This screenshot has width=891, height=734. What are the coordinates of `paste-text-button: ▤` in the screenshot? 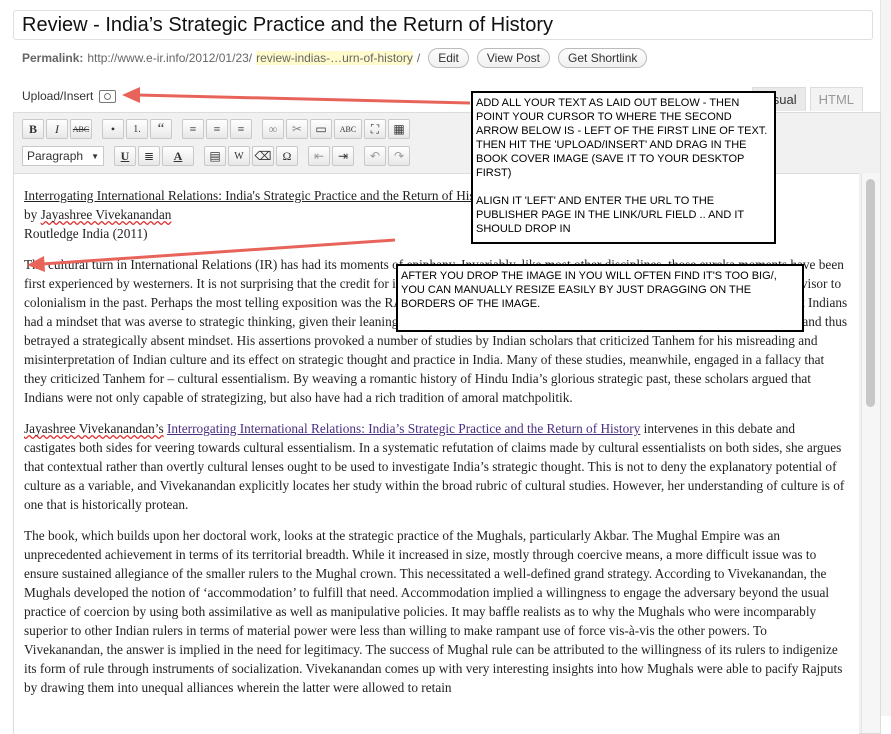 It's located at (215, 156).